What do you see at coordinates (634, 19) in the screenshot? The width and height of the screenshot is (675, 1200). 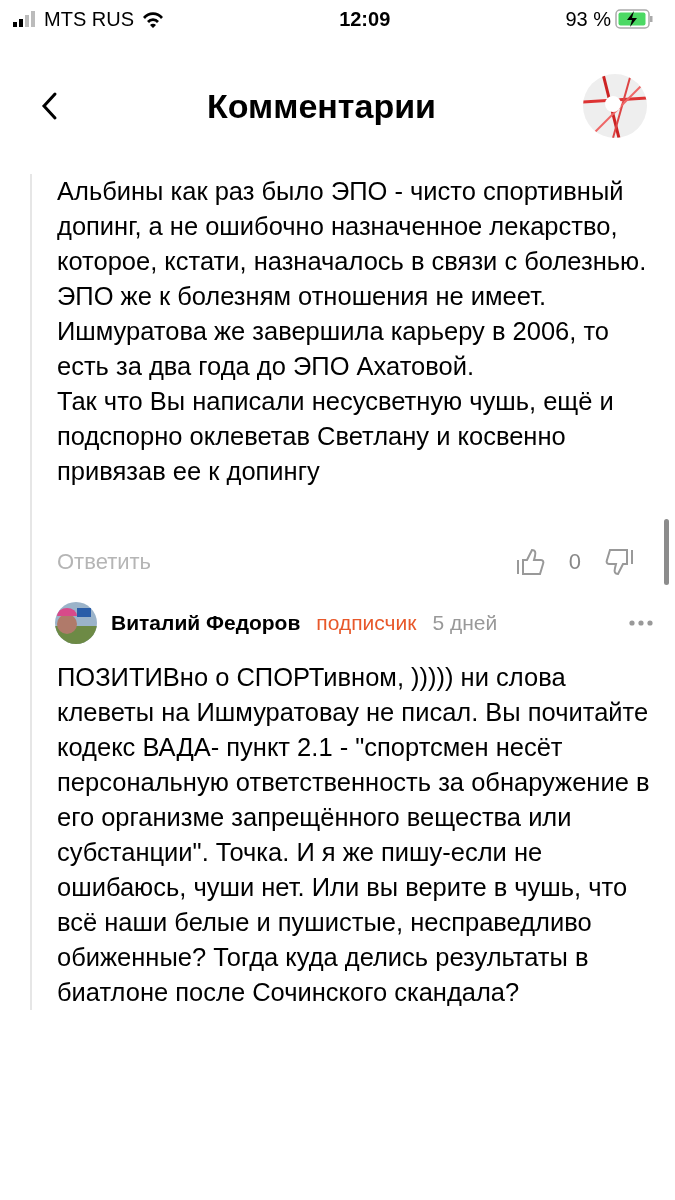 I see `battery-charging-icon` at bounding box center [634, 19].